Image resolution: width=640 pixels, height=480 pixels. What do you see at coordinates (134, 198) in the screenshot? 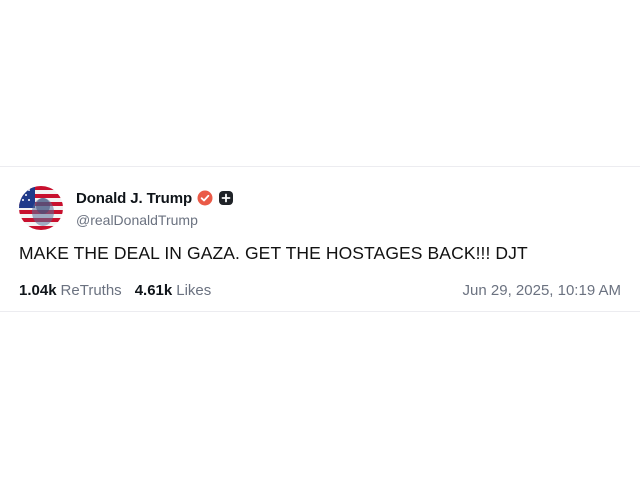
I see `display-name: Donald J. Trump` at bounding box center [134, 198].